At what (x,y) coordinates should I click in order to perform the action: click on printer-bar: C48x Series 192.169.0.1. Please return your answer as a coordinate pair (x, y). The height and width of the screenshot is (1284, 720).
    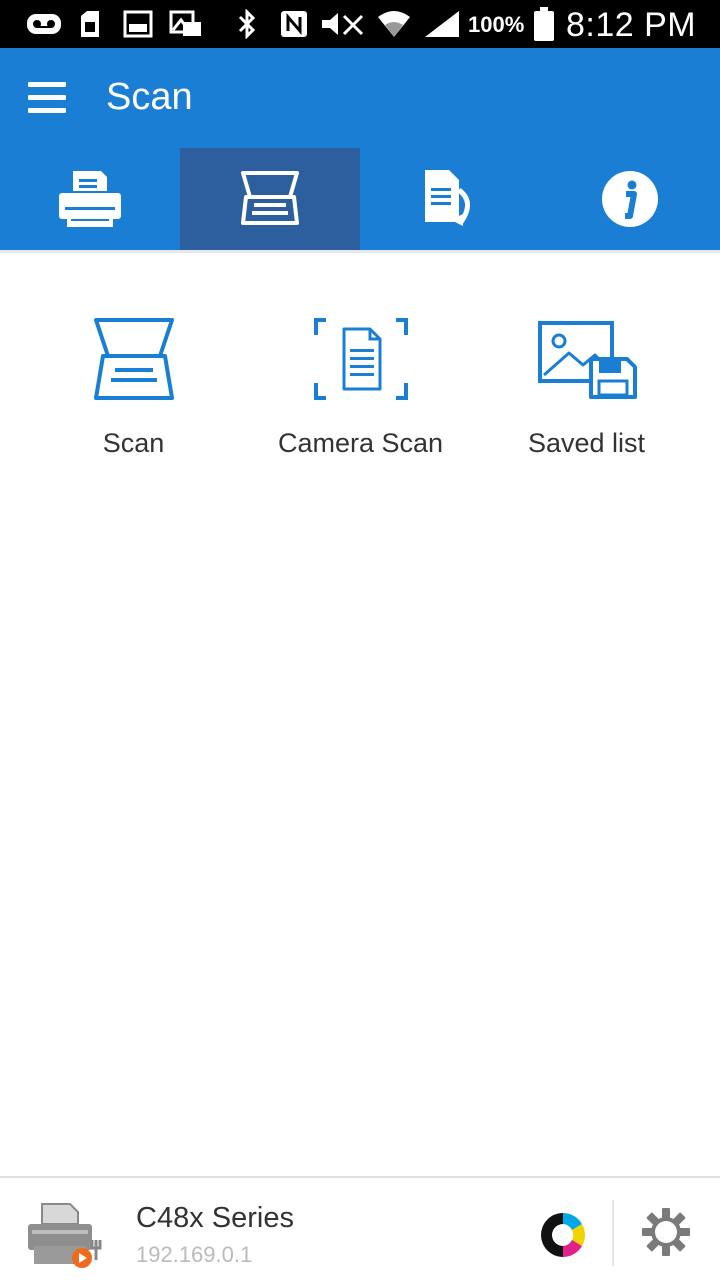
    Looking at the image, I should click on (360, 1231).